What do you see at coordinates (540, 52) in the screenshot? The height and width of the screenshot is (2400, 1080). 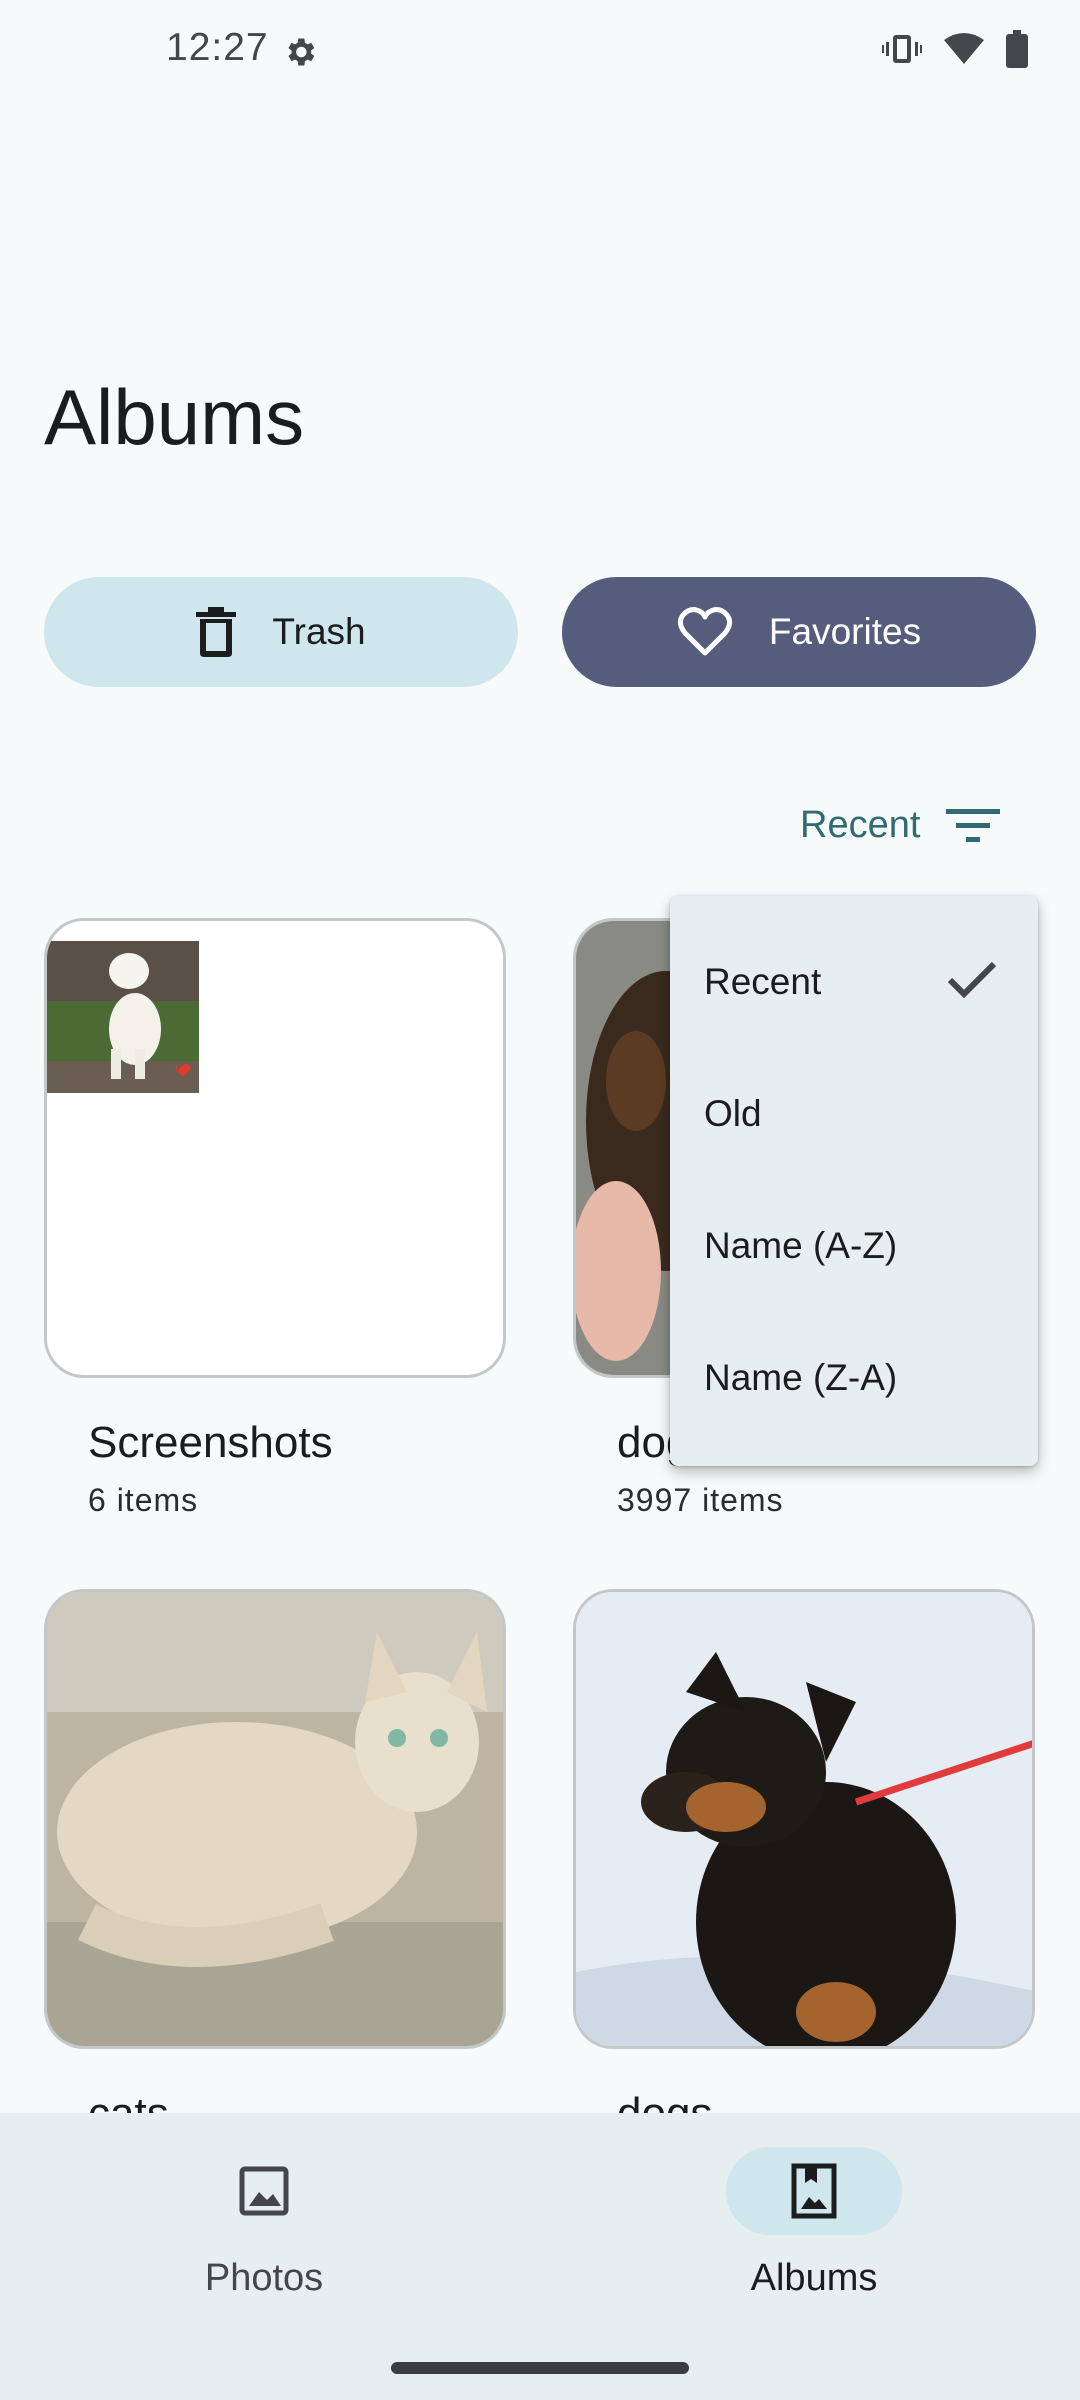 I see `status-bar: 12:27` at bounding box center [540, 52].